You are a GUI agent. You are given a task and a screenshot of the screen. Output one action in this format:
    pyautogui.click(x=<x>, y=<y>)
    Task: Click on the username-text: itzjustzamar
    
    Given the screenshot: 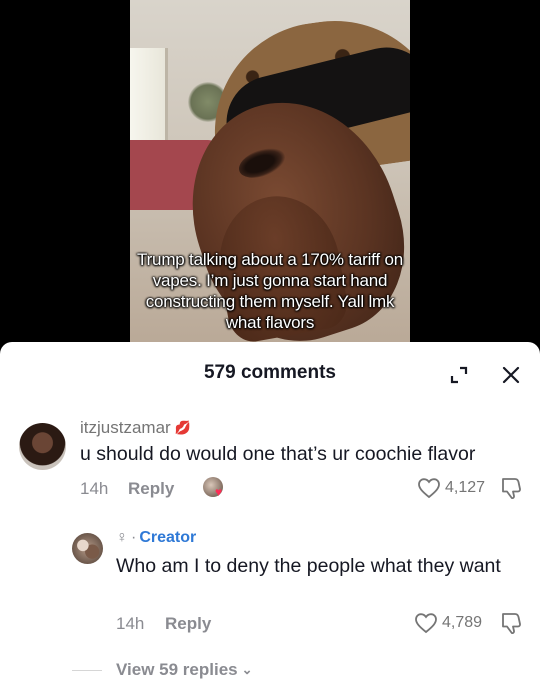 What is the action you would take?
    pyautogui.click(x=125, y=427)
    